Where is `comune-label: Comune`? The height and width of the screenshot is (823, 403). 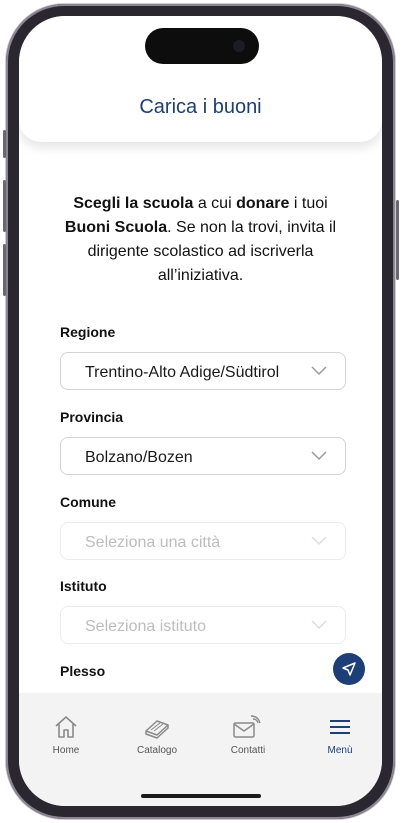 comune-label: Comune is located at coordinates (88, 502).